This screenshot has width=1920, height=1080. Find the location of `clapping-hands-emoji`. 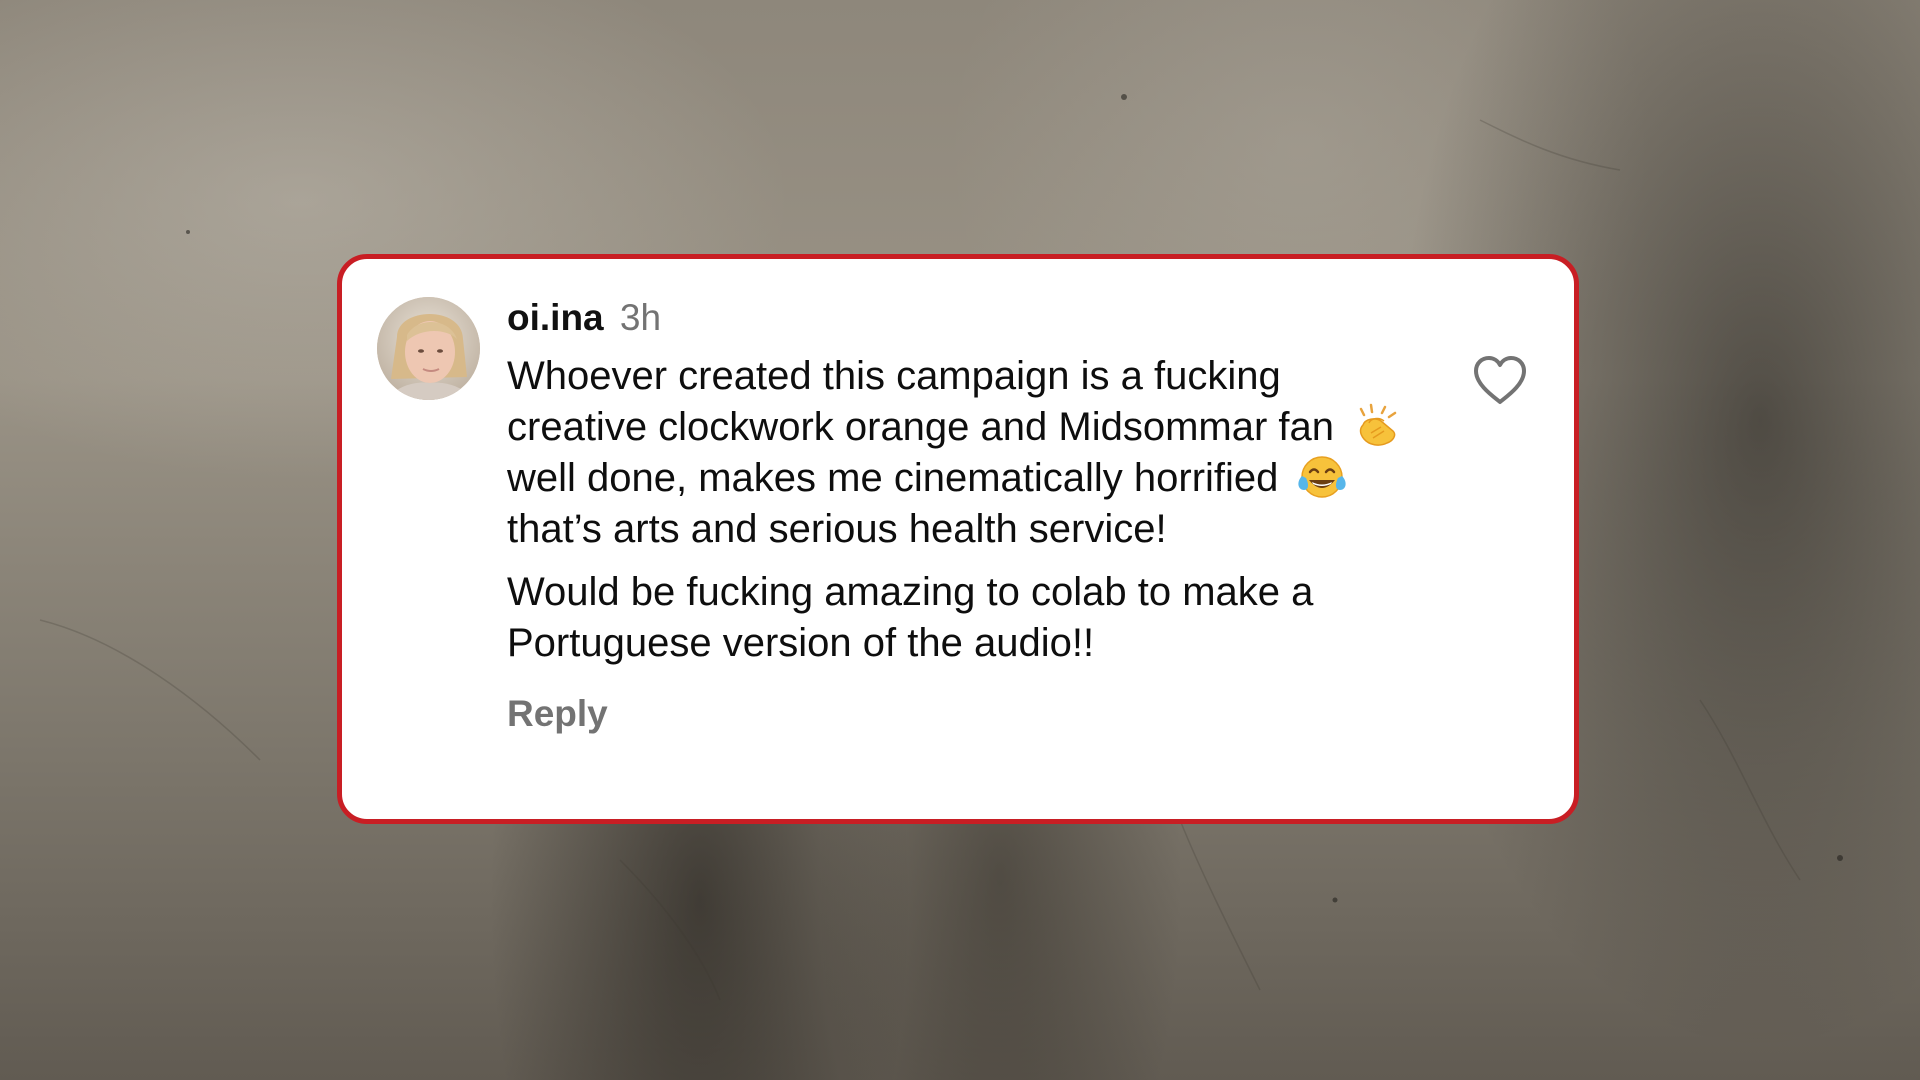

clapping-hands-emoji is located at coordinates (1378, 424).